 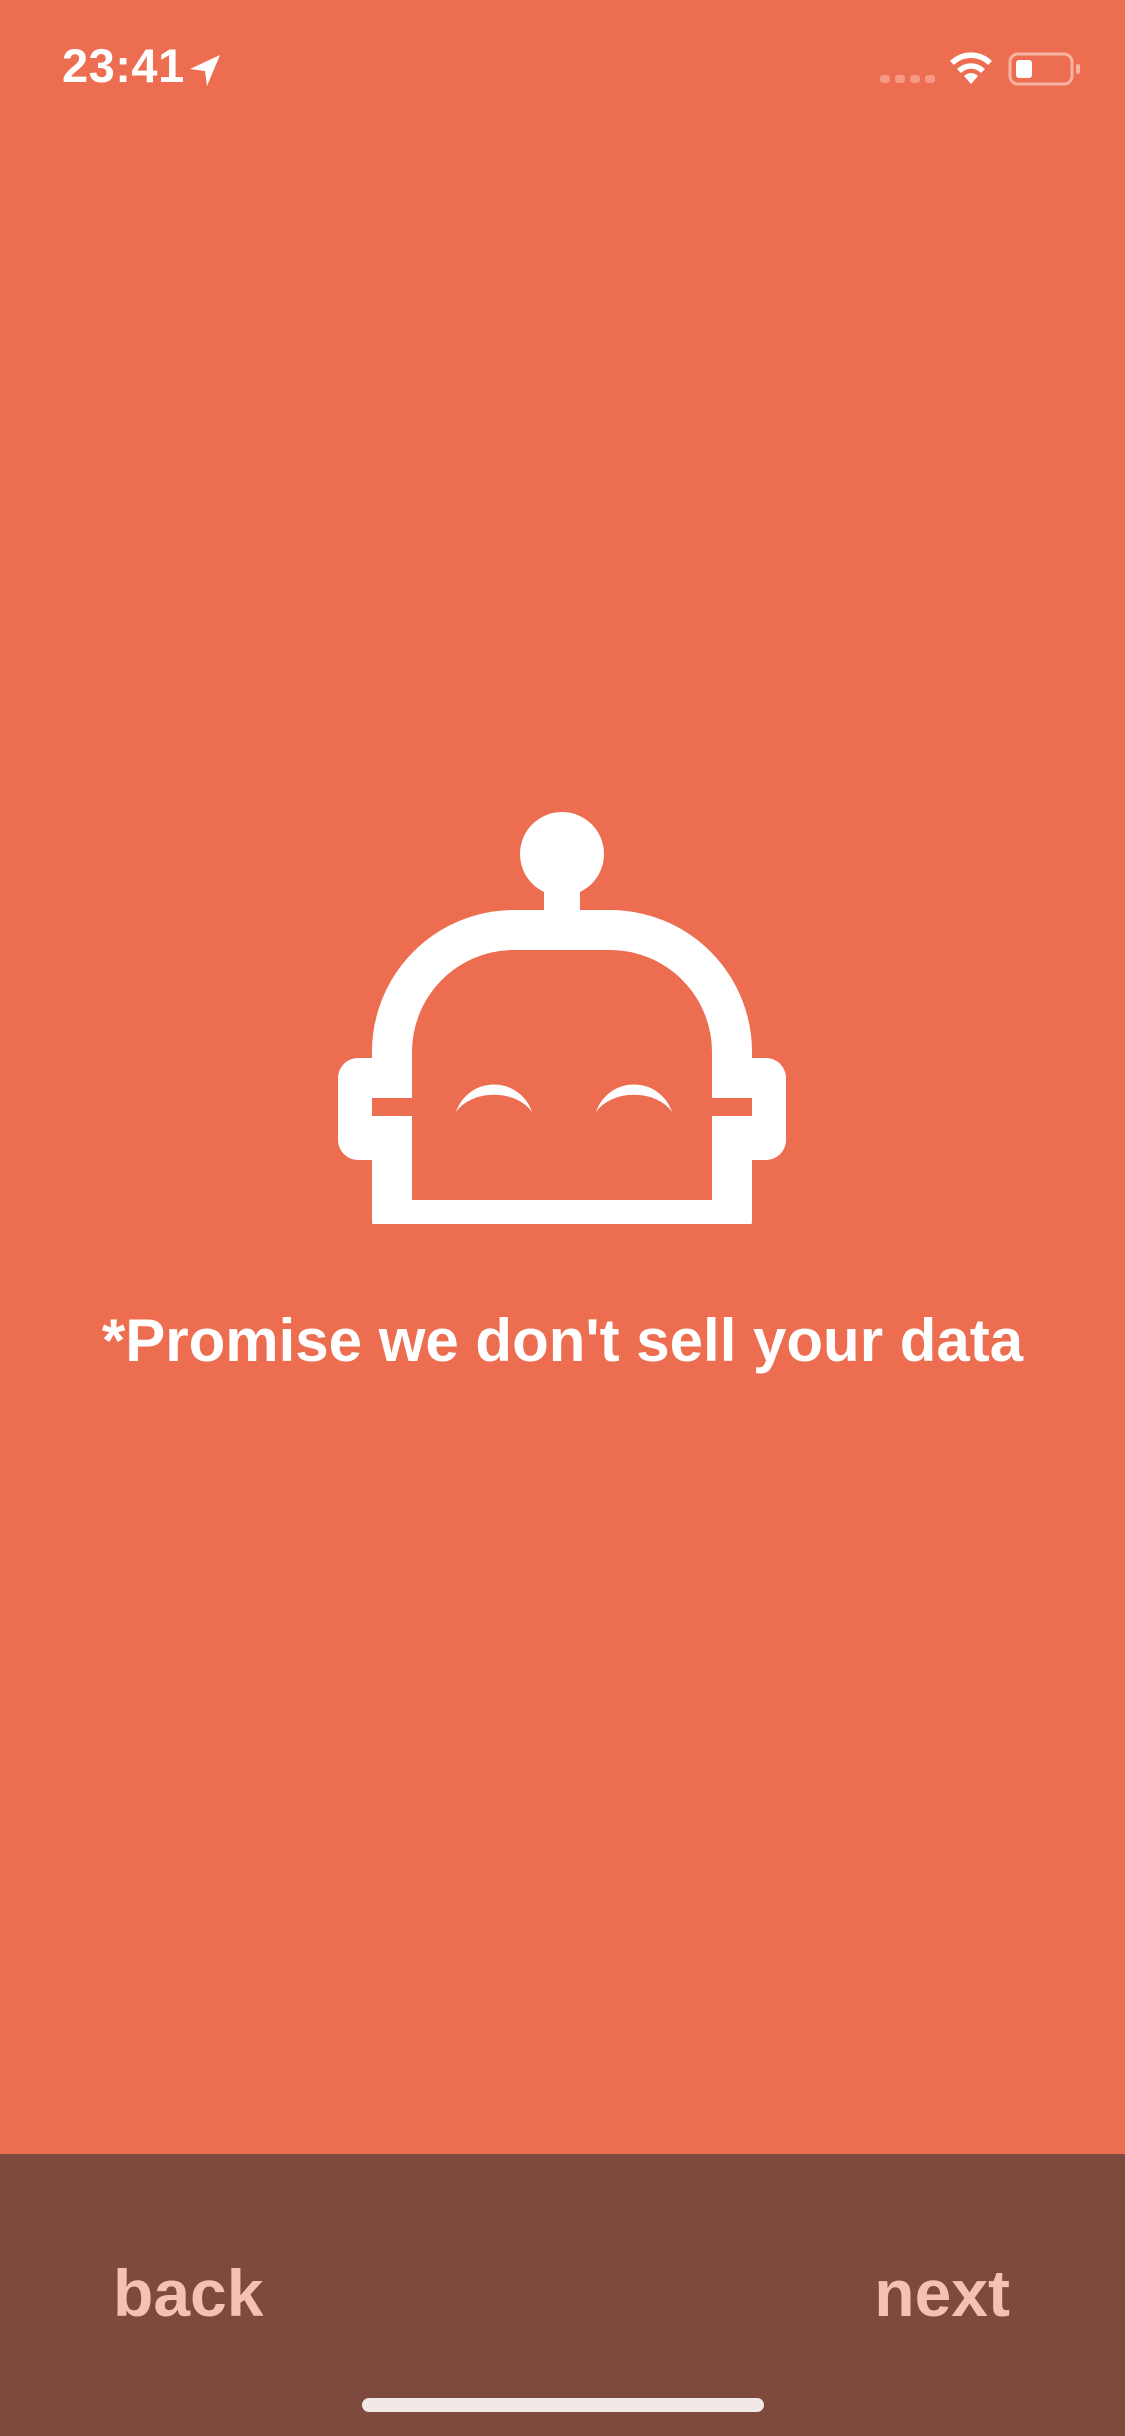 What do you see at coordinates (1044, 69) in the screenshot?
I see `battery-icon` at bounding box center [1044, 69].